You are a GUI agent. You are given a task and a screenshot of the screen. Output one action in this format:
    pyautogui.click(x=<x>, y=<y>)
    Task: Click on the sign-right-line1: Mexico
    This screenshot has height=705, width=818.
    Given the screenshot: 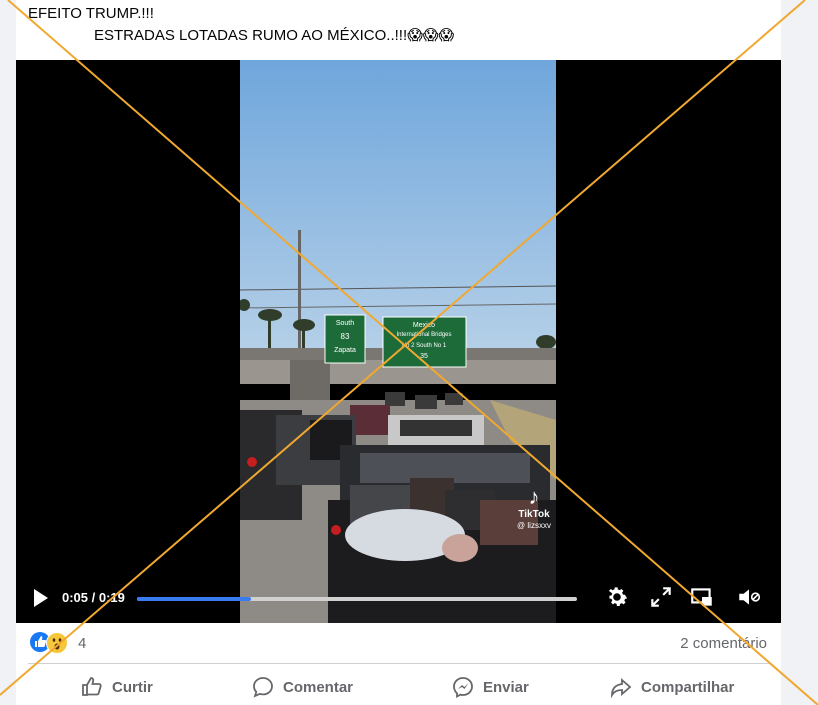 What is the action you would take?
    pyautogui.click(x=424, y=325)
    